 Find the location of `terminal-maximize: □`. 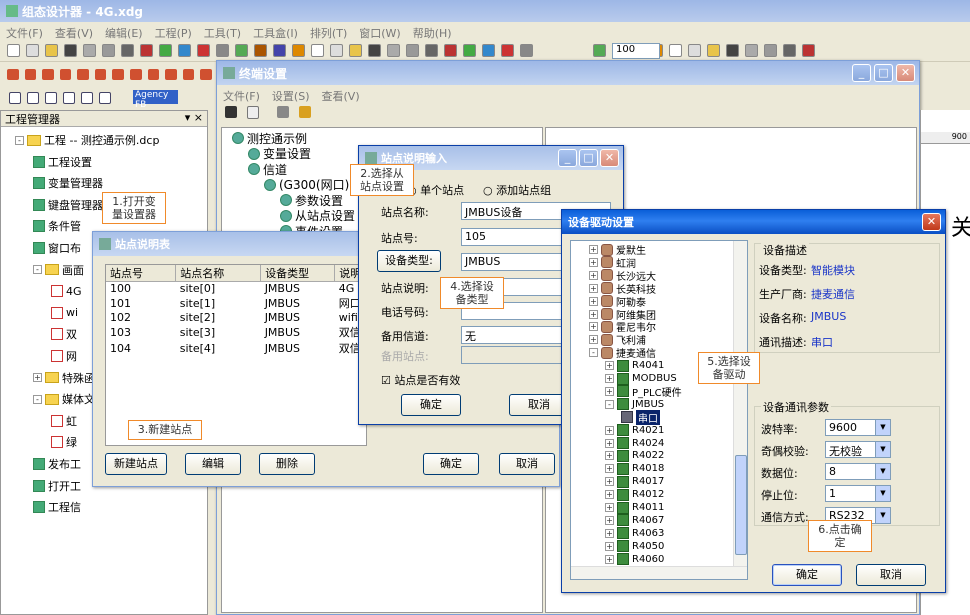

terminal-maximize: □ is located at coordinates (883, 73).